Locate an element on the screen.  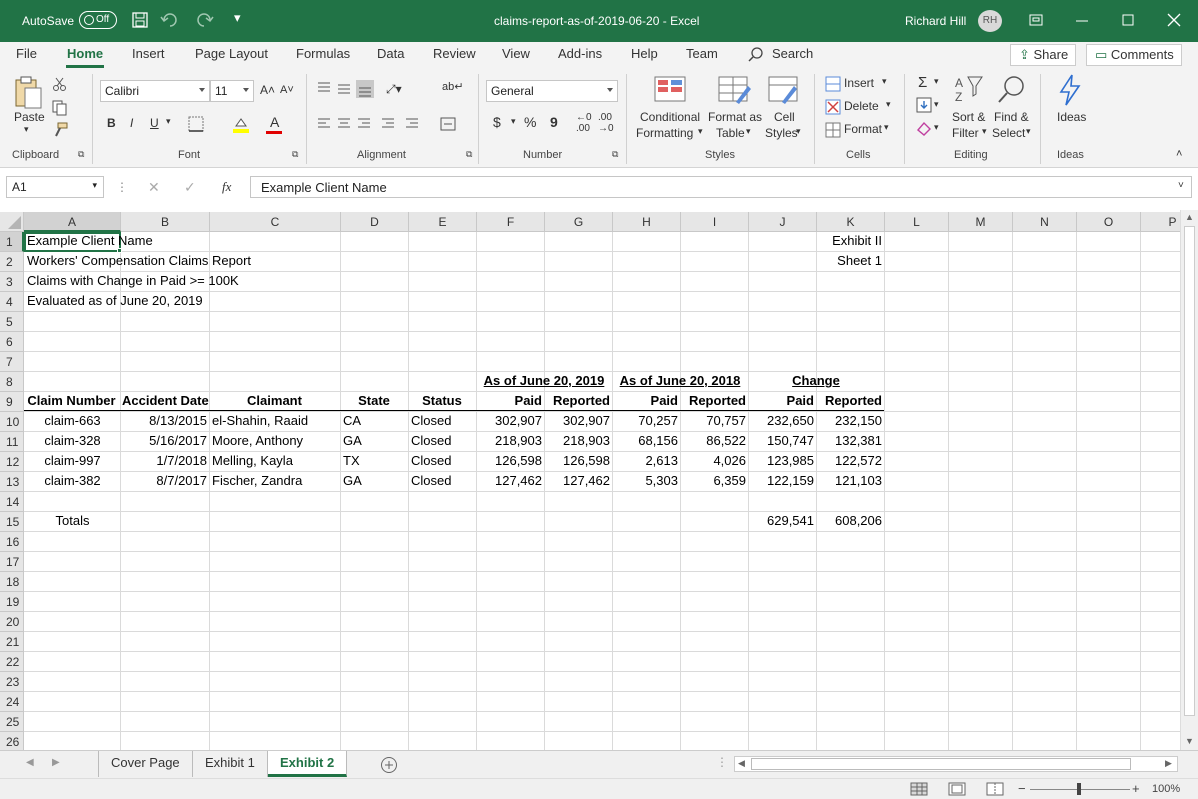
format-cells-icon is located at coordinates (833, 130).